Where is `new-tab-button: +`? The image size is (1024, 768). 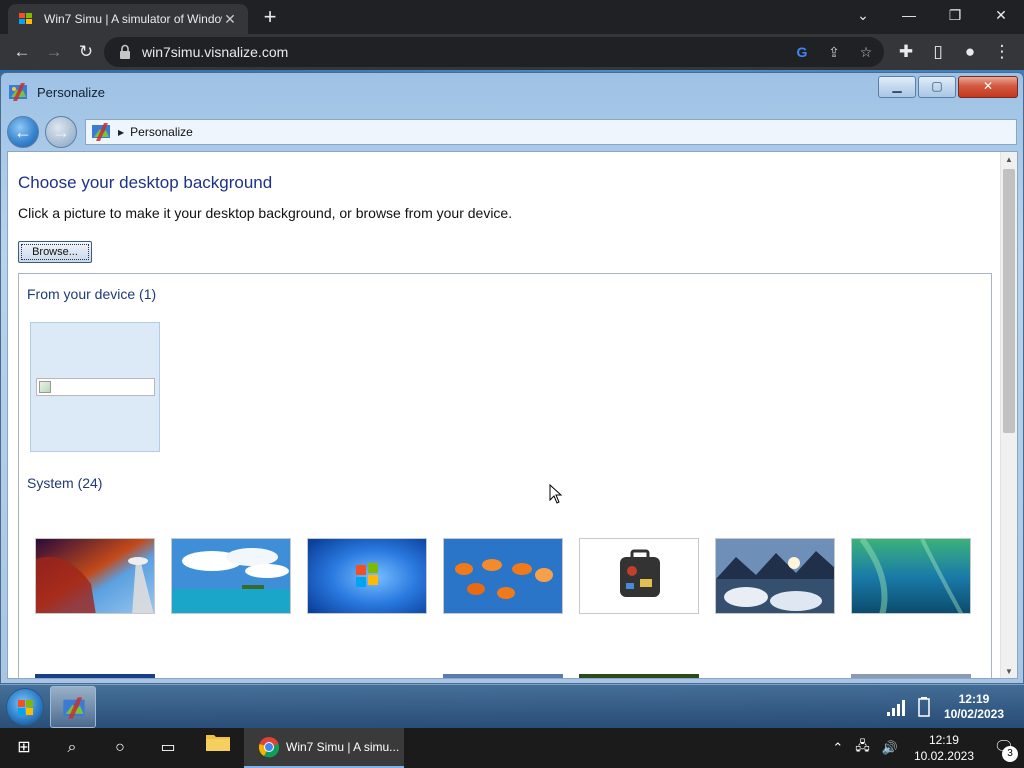
new-tab-button: + is located at coordinates (270, 18).